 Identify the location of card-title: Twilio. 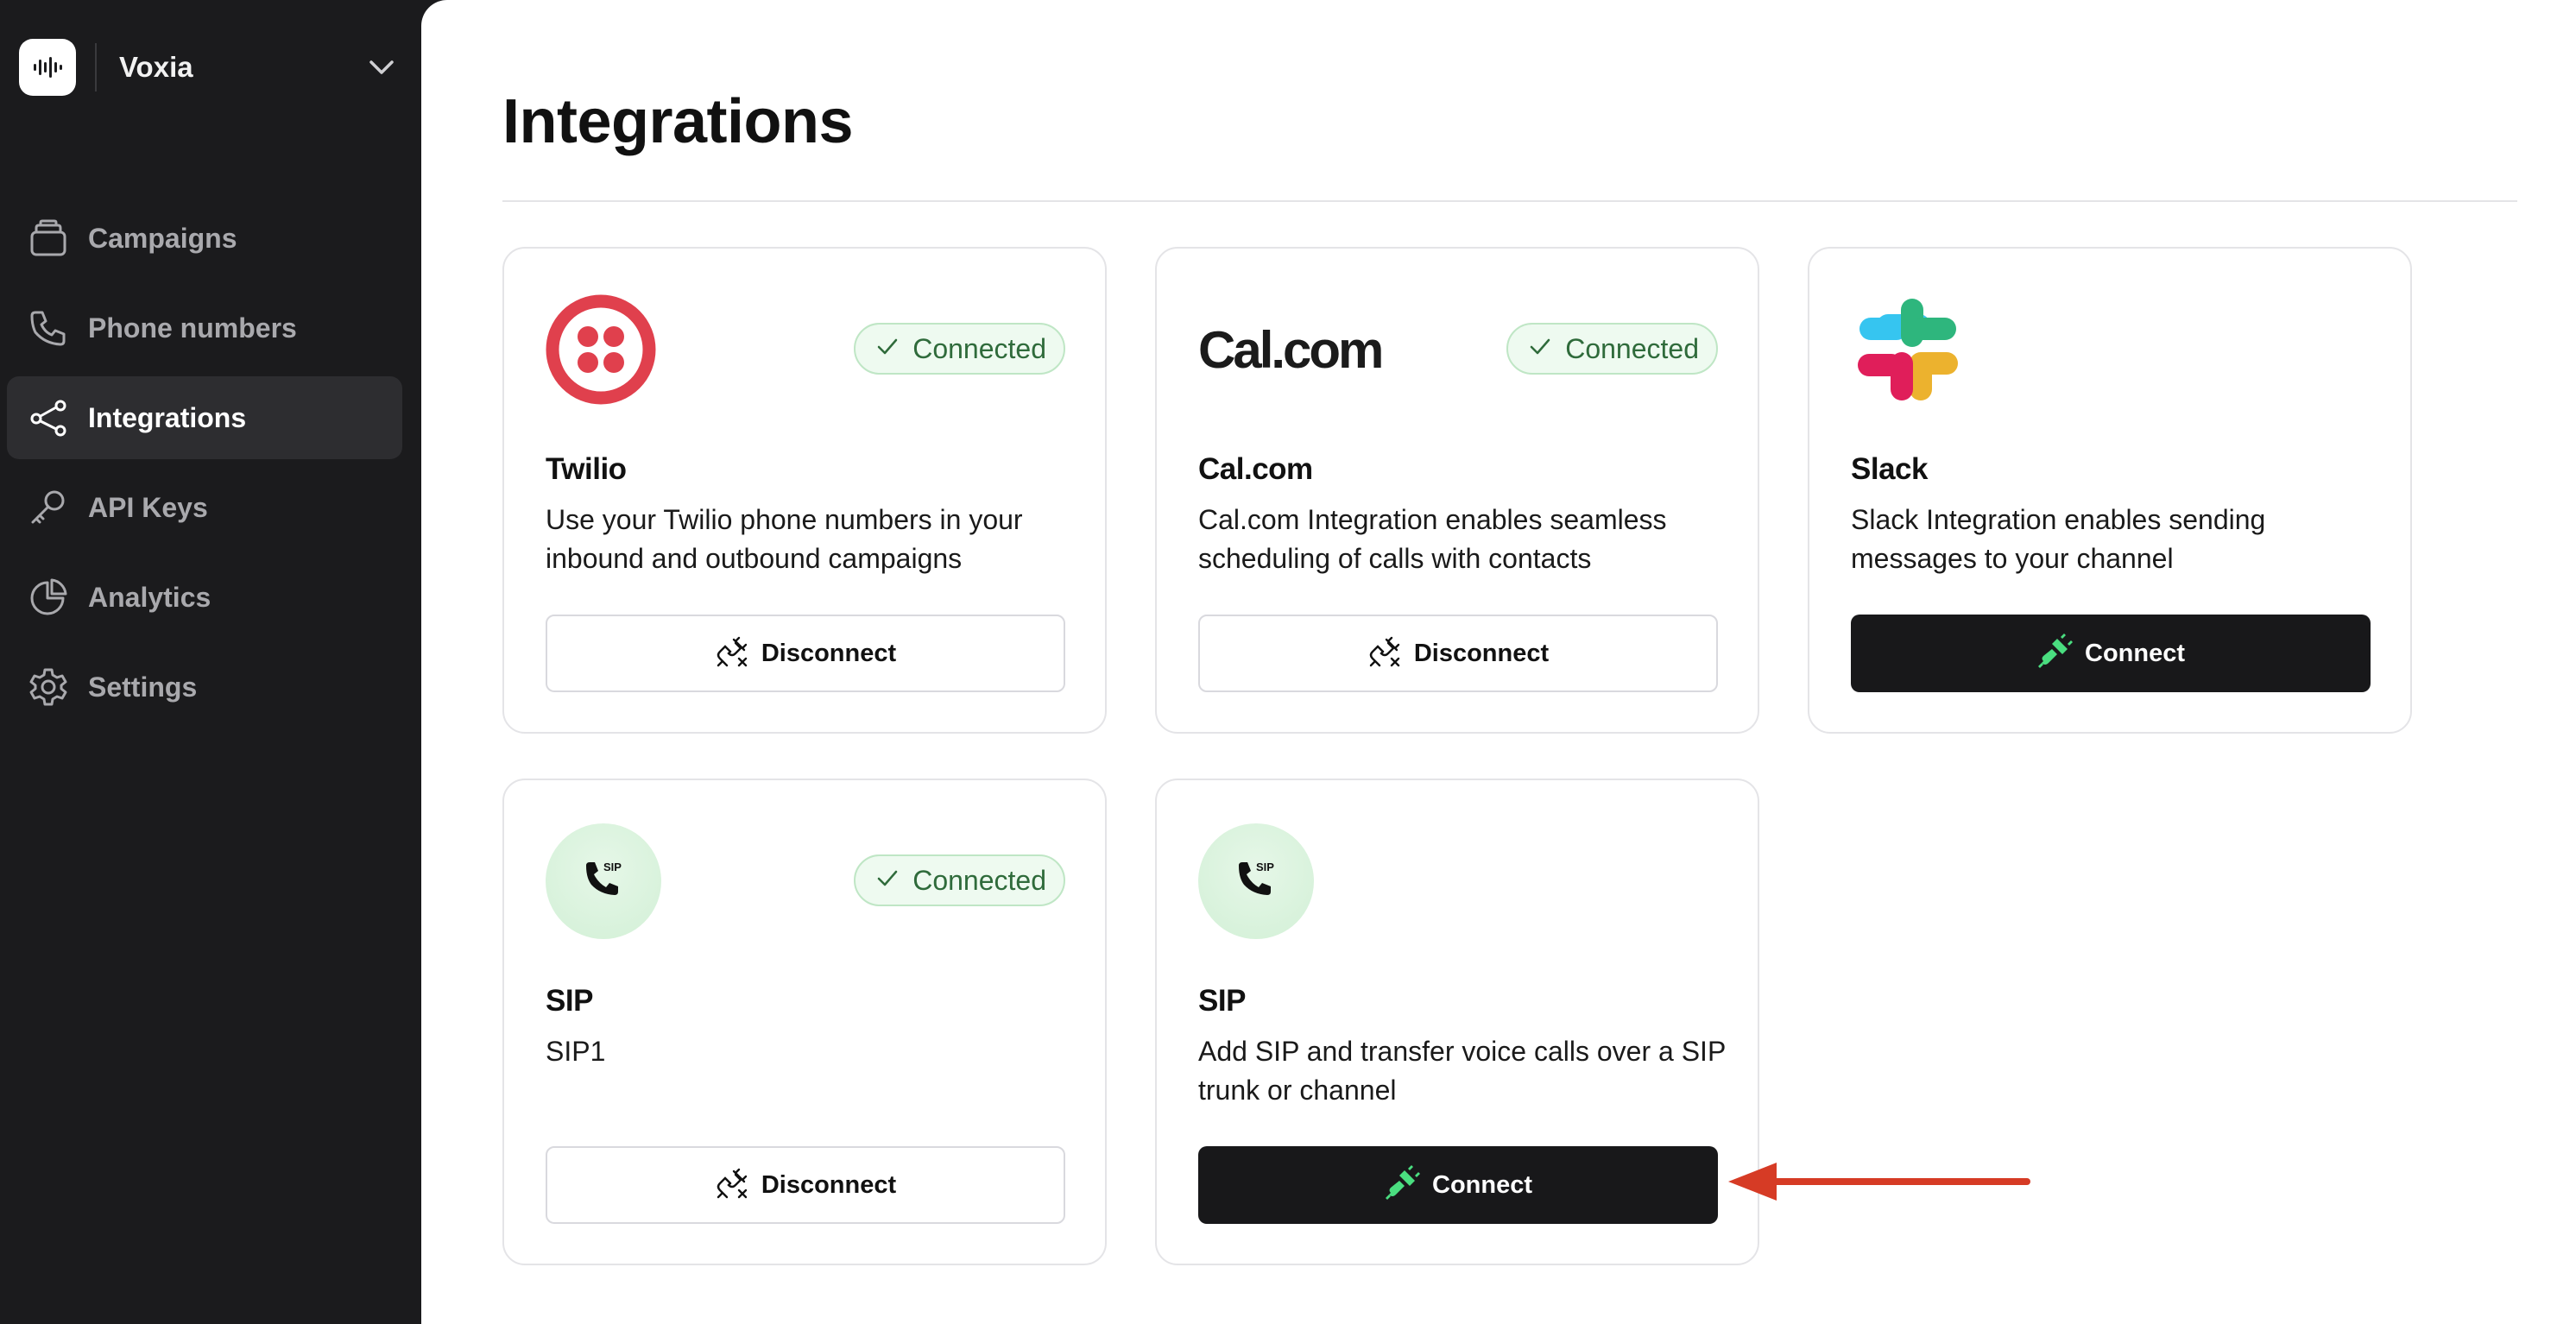
(586, 469).